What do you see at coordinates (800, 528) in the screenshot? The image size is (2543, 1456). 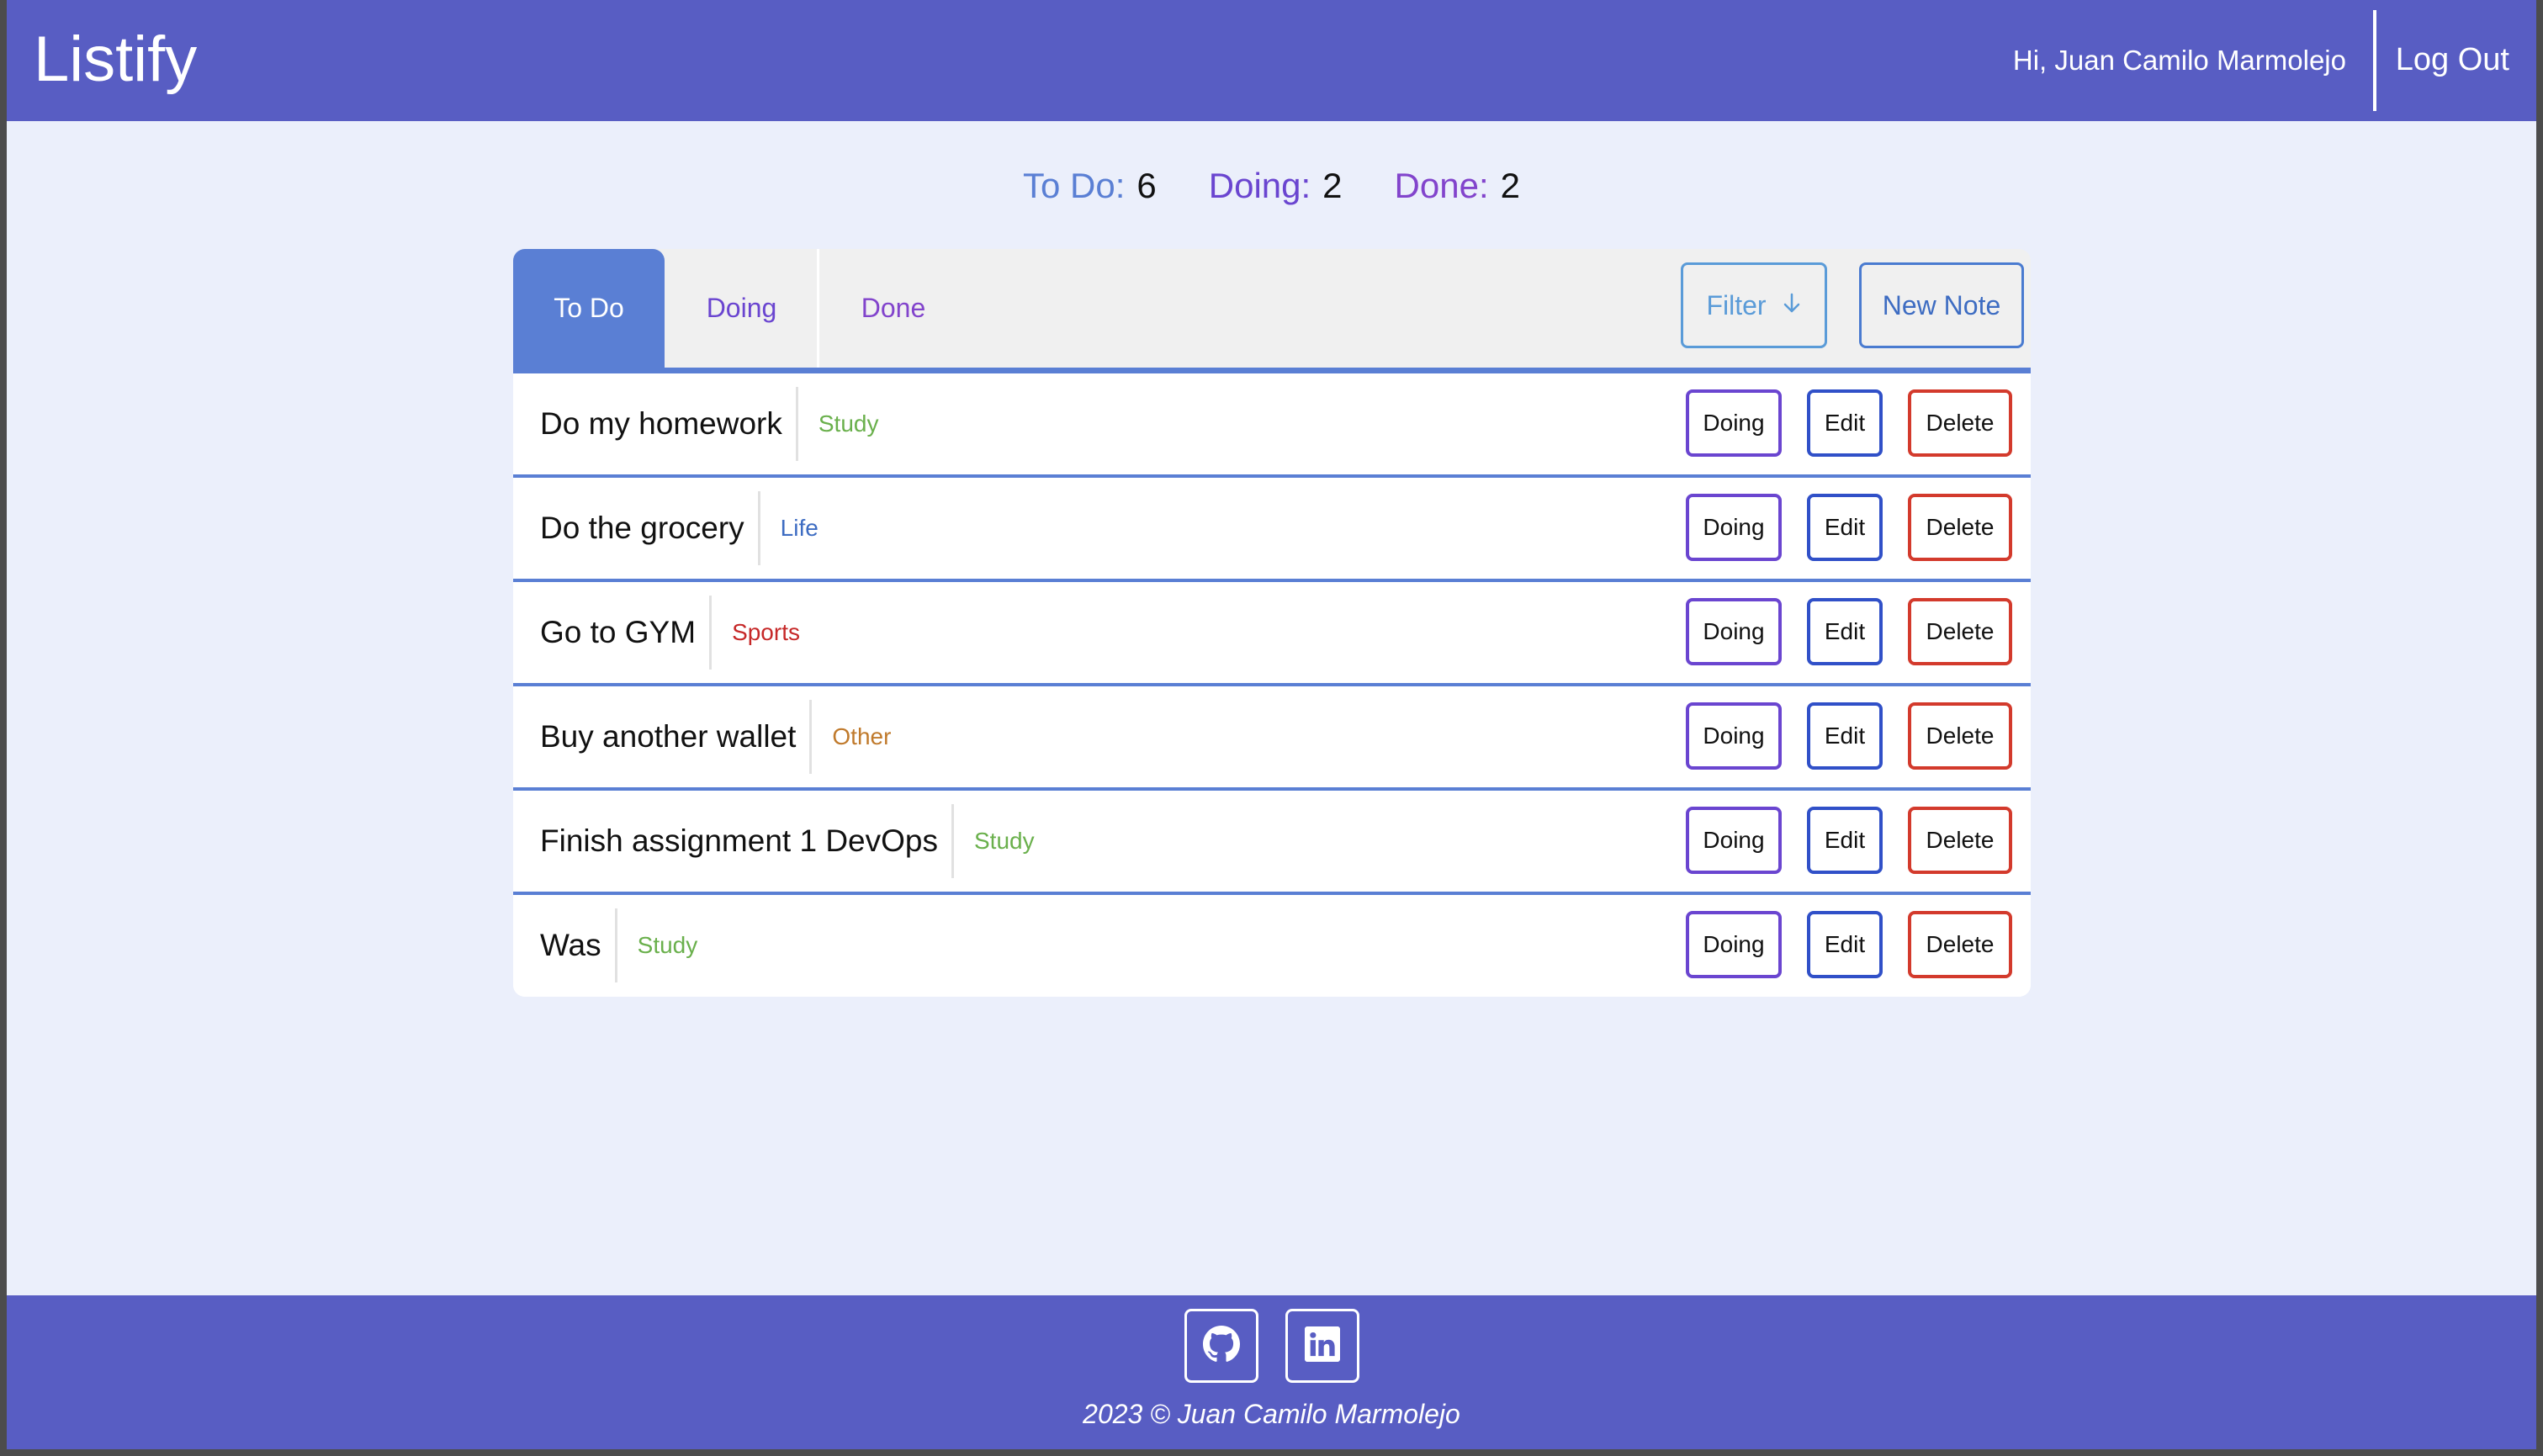 I see `note-category: Life` at bounding box center [800, 528].